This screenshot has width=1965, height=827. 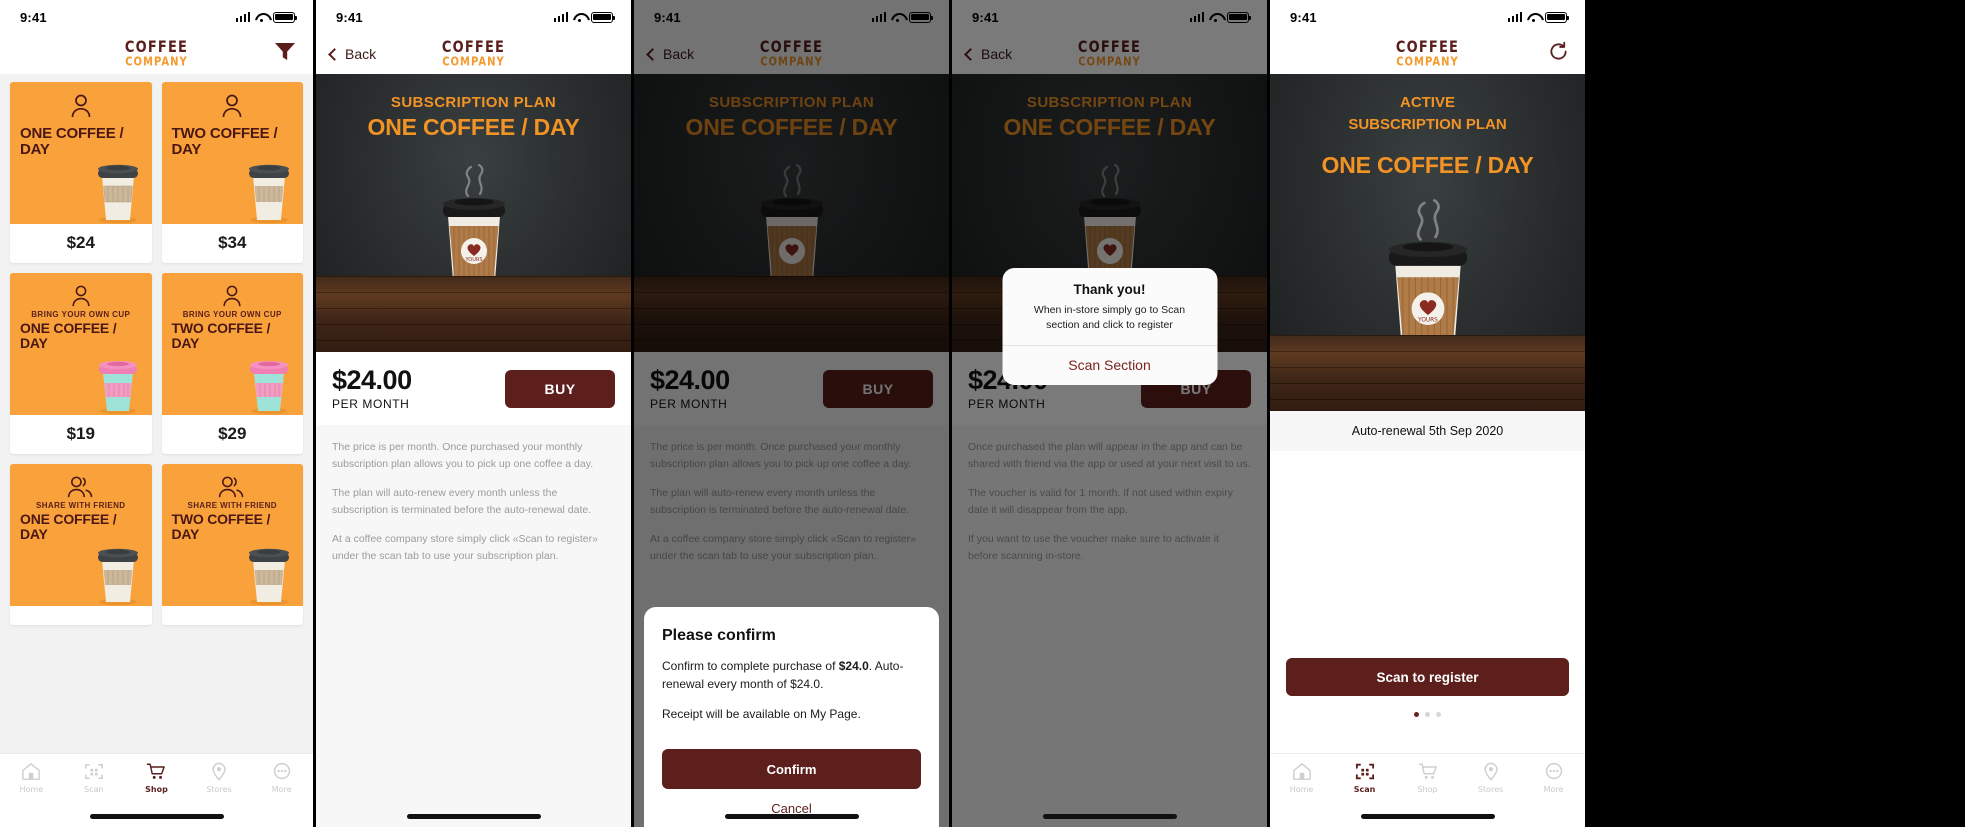 What do you see at coordinates (791, 808) in the screenshot?
I see `cancel-button: Cancel` at bounding box center [791, 808].